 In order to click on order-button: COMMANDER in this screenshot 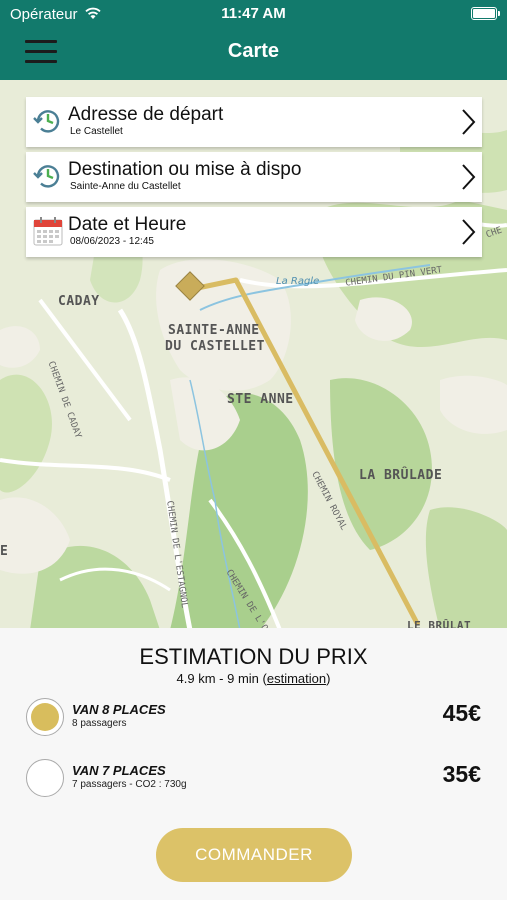, I will do `click(254, 855)`.